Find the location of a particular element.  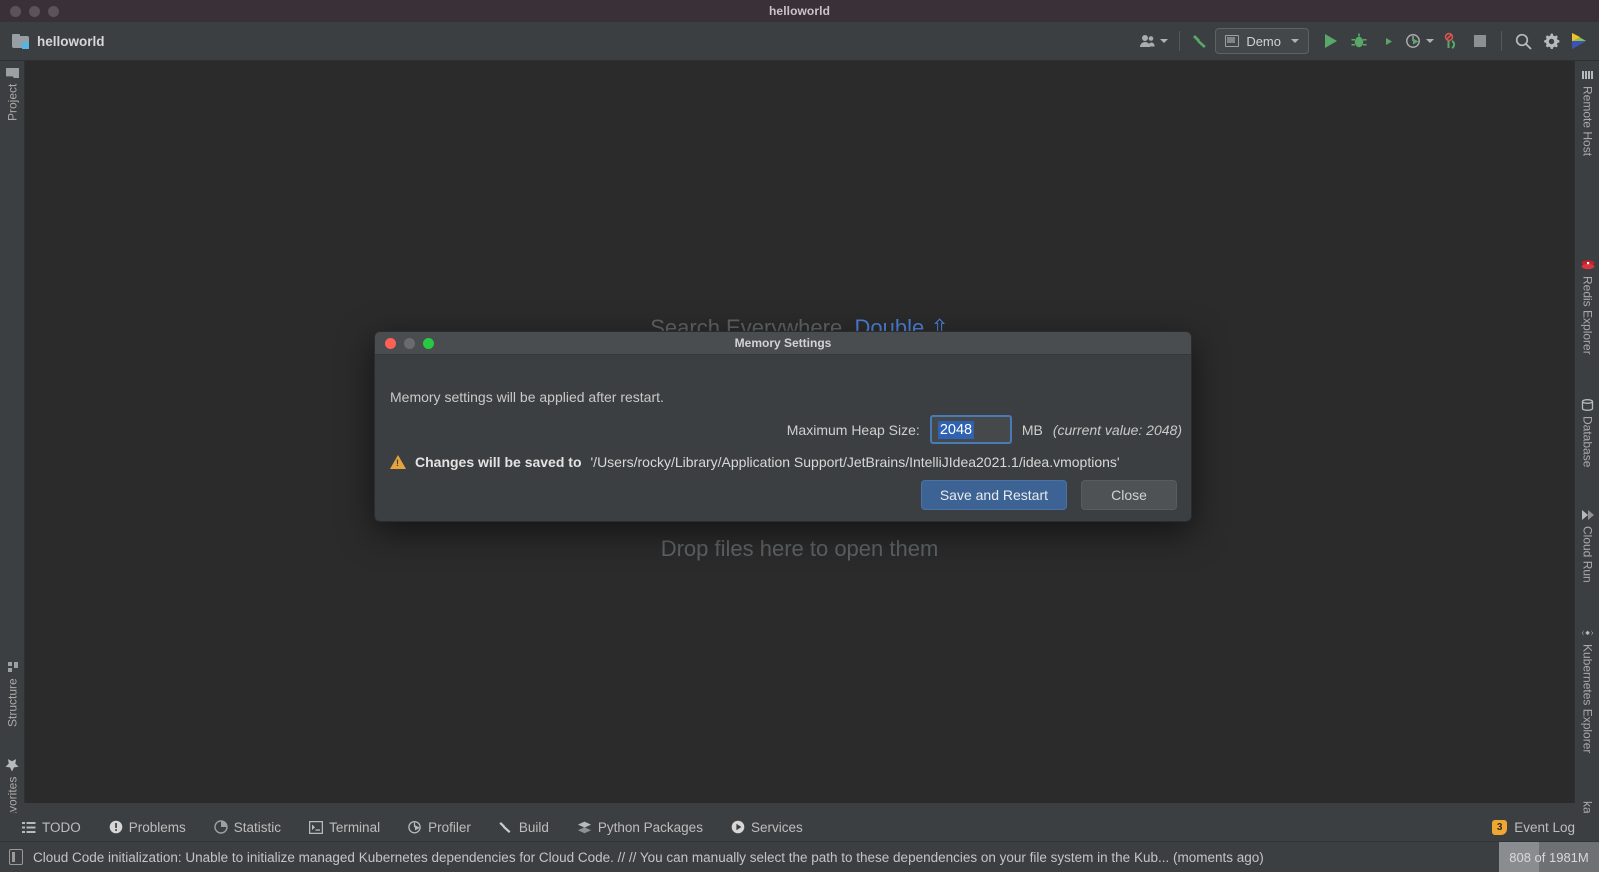

stop-icon is located at coordinates (1480, 41).